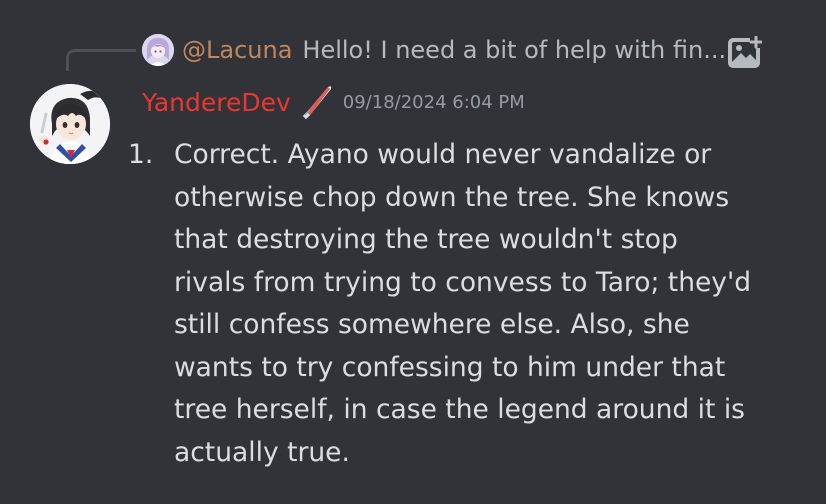  Describe the element at coordinates (158, 50) in the screenshot. I see `reply-author-avatar` at that location.